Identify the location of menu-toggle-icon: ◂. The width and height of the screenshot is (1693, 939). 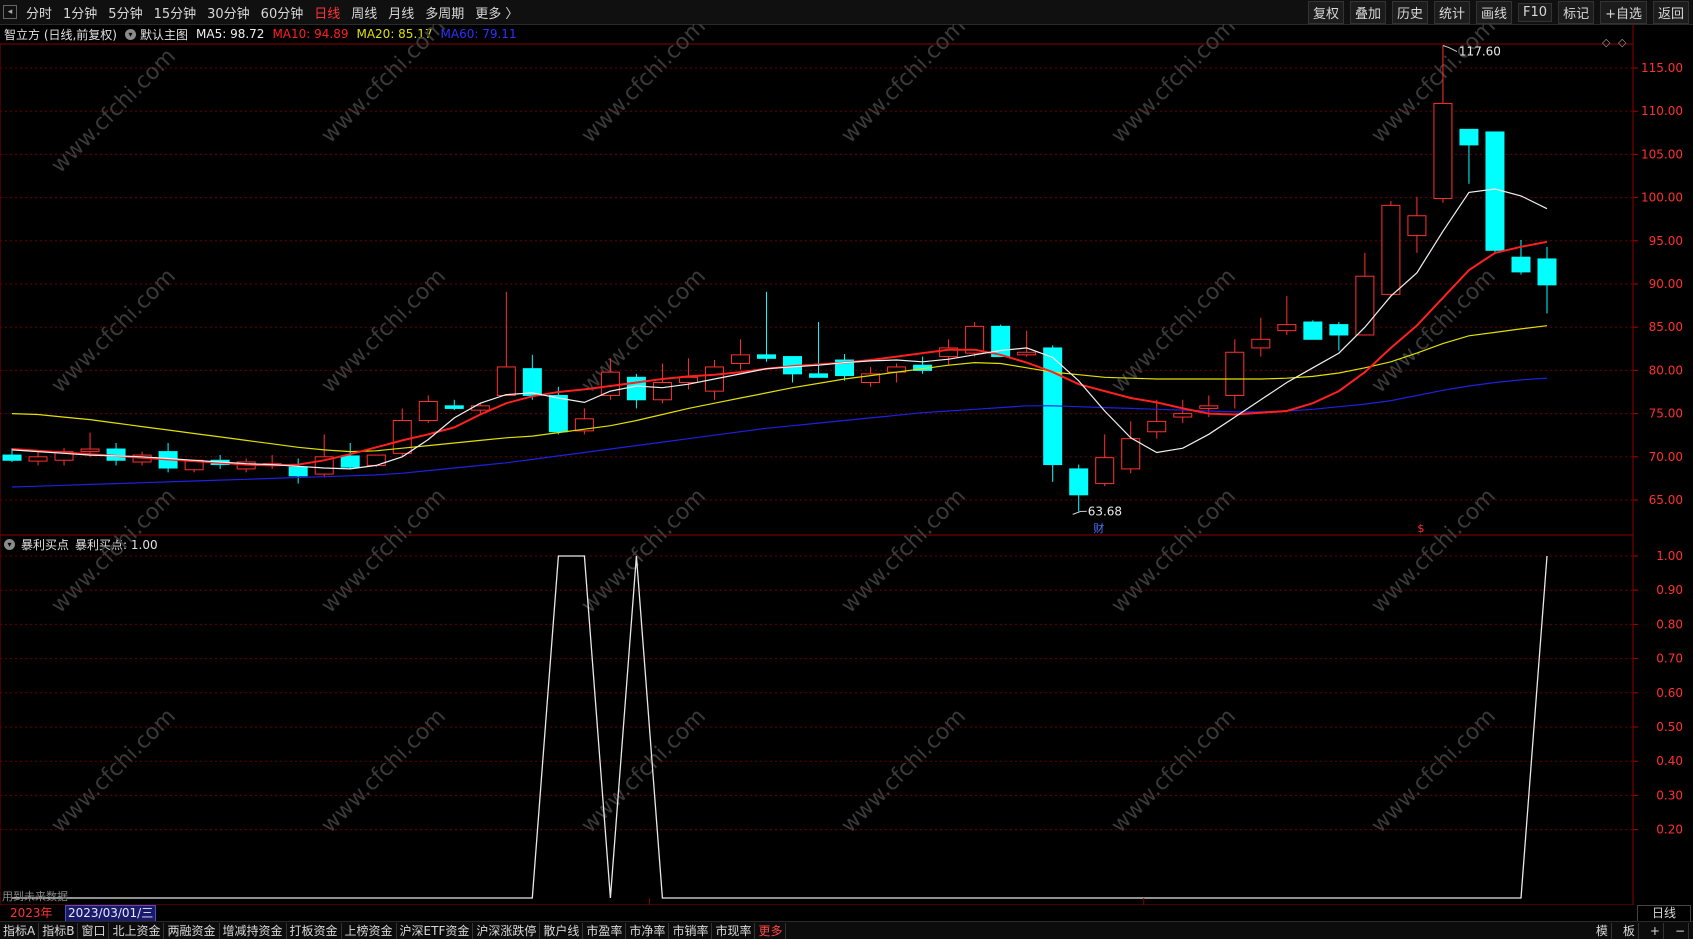
(10, 12).